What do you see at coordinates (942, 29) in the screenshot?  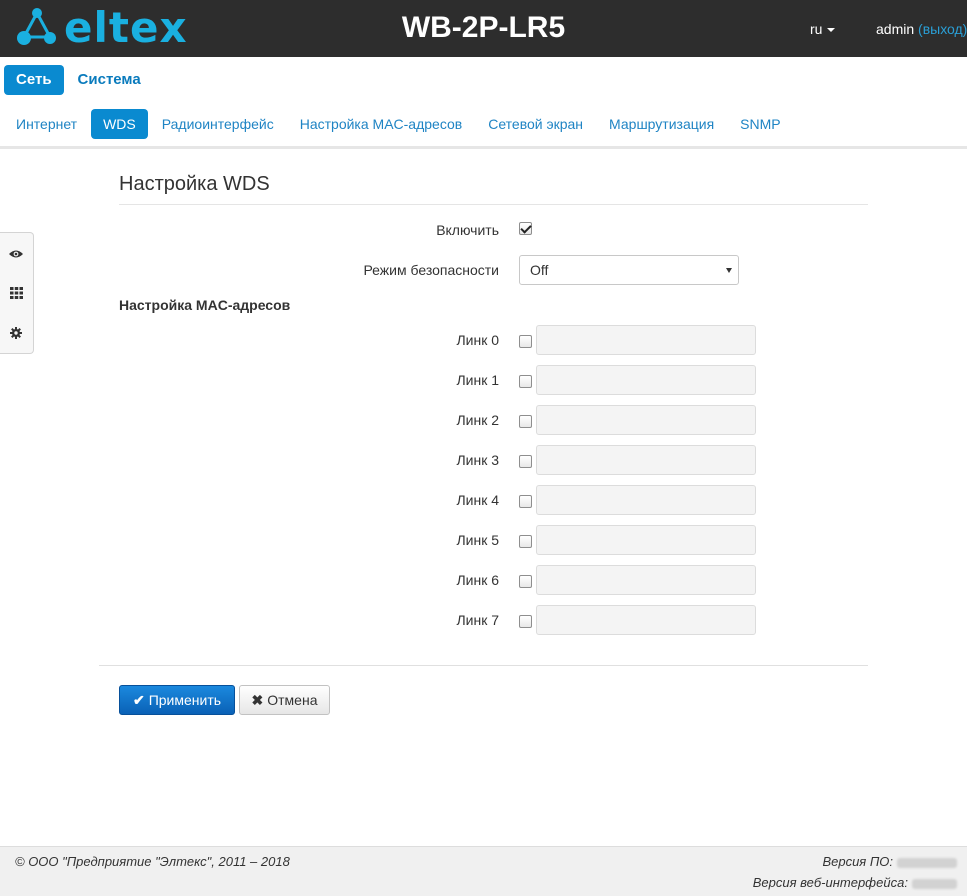 I see `logout-link: (выход)` at bounding box center [942, 29].